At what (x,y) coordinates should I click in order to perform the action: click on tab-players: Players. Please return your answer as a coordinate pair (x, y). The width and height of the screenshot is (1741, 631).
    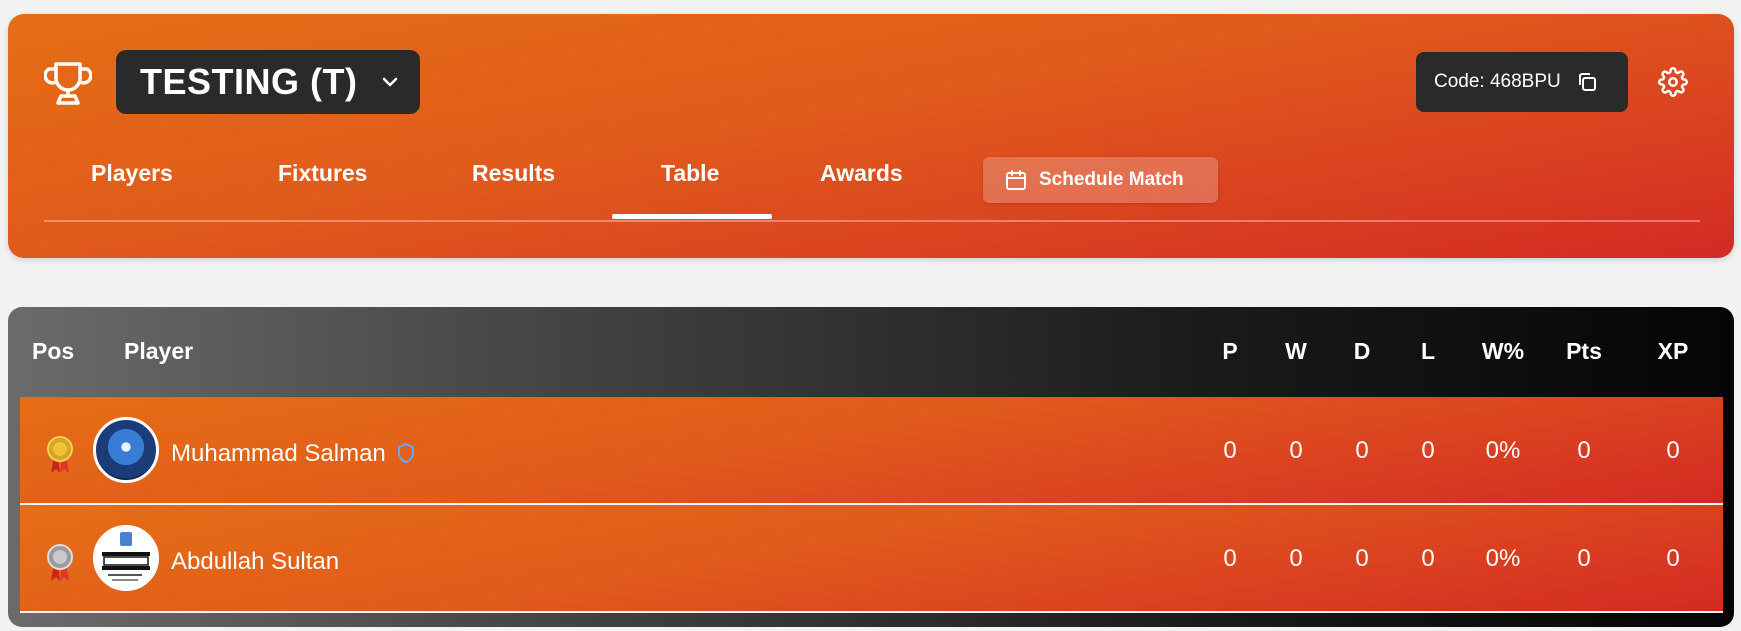
    Looking at the image, I should click on (132, 173).